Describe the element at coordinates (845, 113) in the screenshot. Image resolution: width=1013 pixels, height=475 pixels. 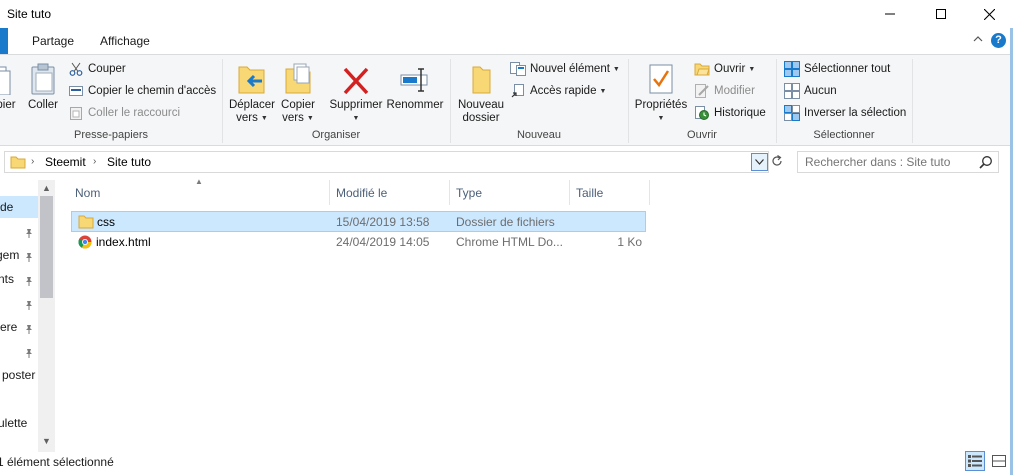
I see `invert-selection-button: Inverser la sélection` at that location.